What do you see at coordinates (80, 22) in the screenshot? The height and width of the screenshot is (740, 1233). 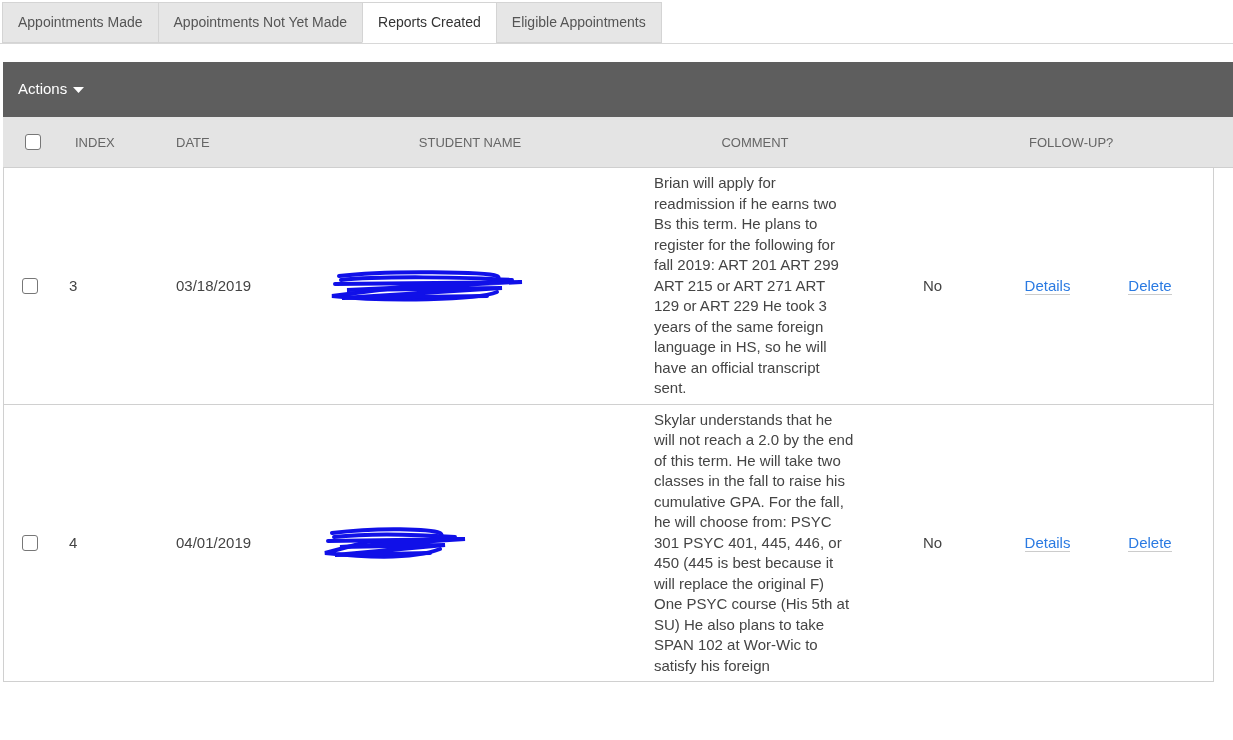 I see `tab: Appointments Made` at bounding box center [80, 22].